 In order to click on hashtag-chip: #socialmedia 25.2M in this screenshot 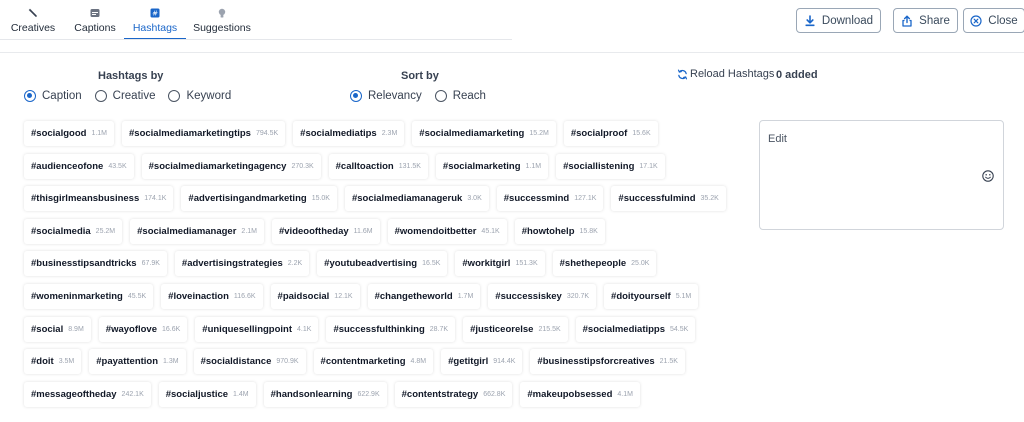, I will do `click(73, 231)`.